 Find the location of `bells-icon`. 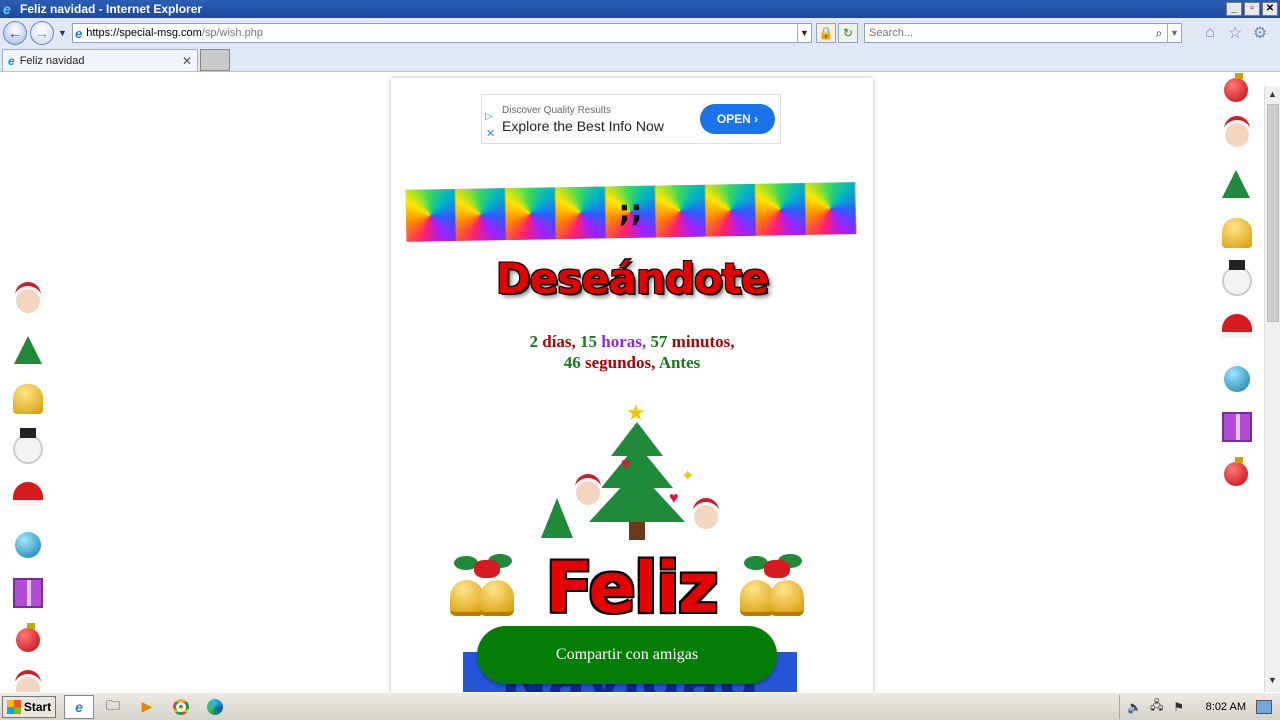

bells-icon is located at coordinates (776, 588).